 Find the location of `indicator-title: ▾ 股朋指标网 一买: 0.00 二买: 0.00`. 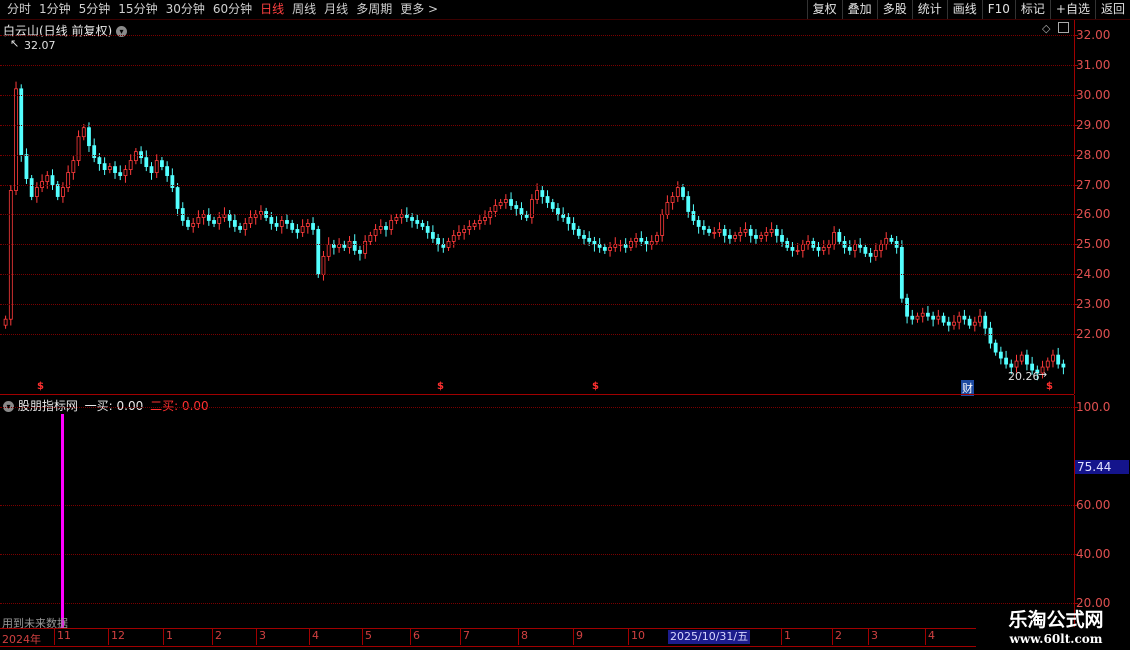

indicator-title: ▾ 股朋指标网 一买: 0.00 二买: 0.00 is located at coordinates (106, 405).